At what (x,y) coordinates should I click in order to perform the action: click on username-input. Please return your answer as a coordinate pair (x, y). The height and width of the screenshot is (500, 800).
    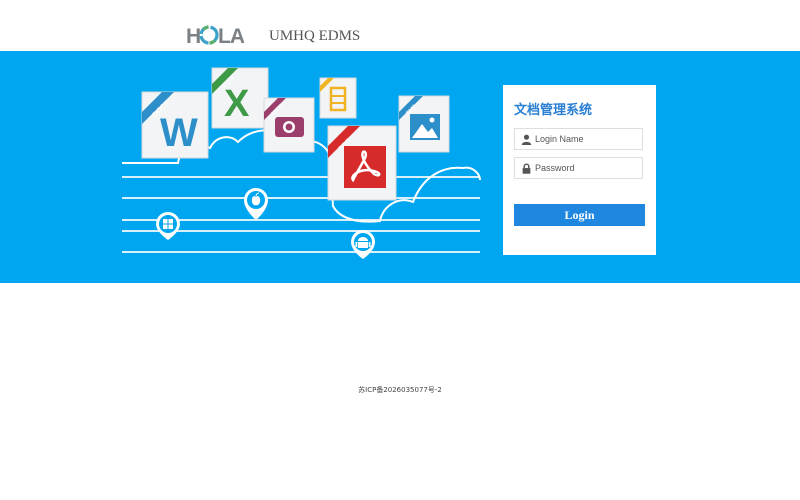
    Looking at the image, I should click on (587, 139).